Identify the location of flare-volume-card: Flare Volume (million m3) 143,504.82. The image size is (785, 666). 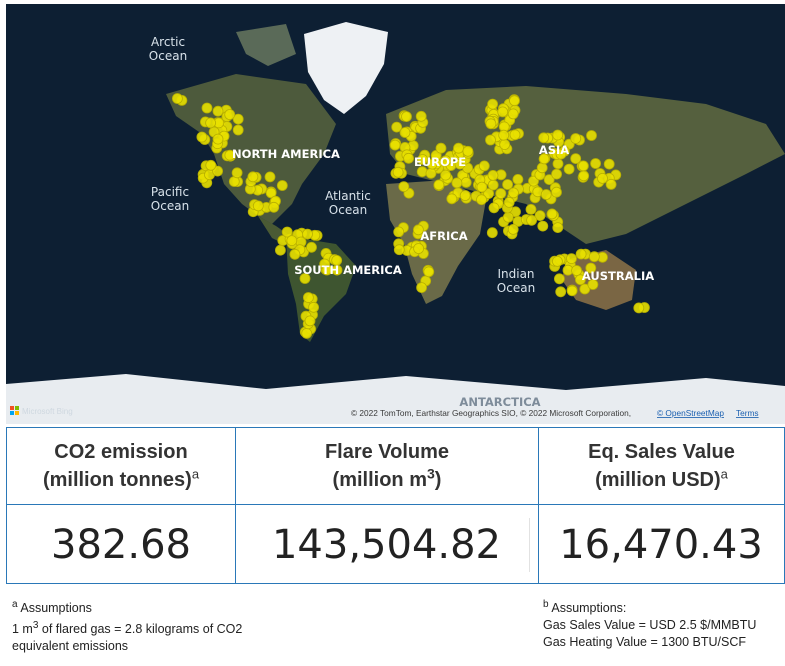
(387, 505).